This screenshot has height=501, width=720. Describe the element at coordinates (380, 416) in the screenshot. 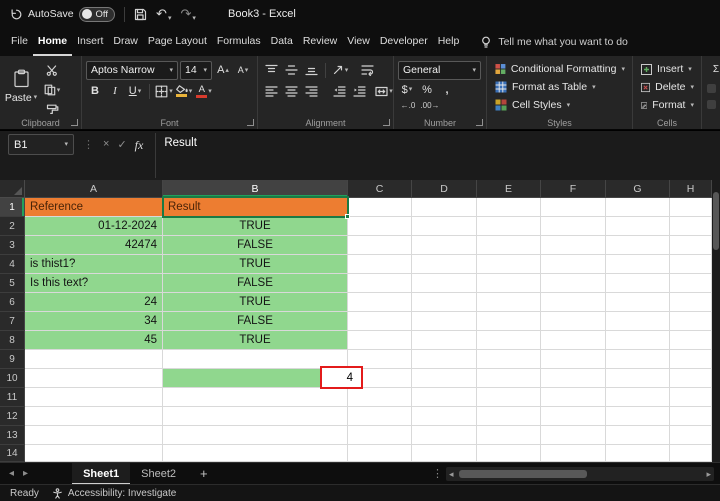

I see `cell-C12` at that location.